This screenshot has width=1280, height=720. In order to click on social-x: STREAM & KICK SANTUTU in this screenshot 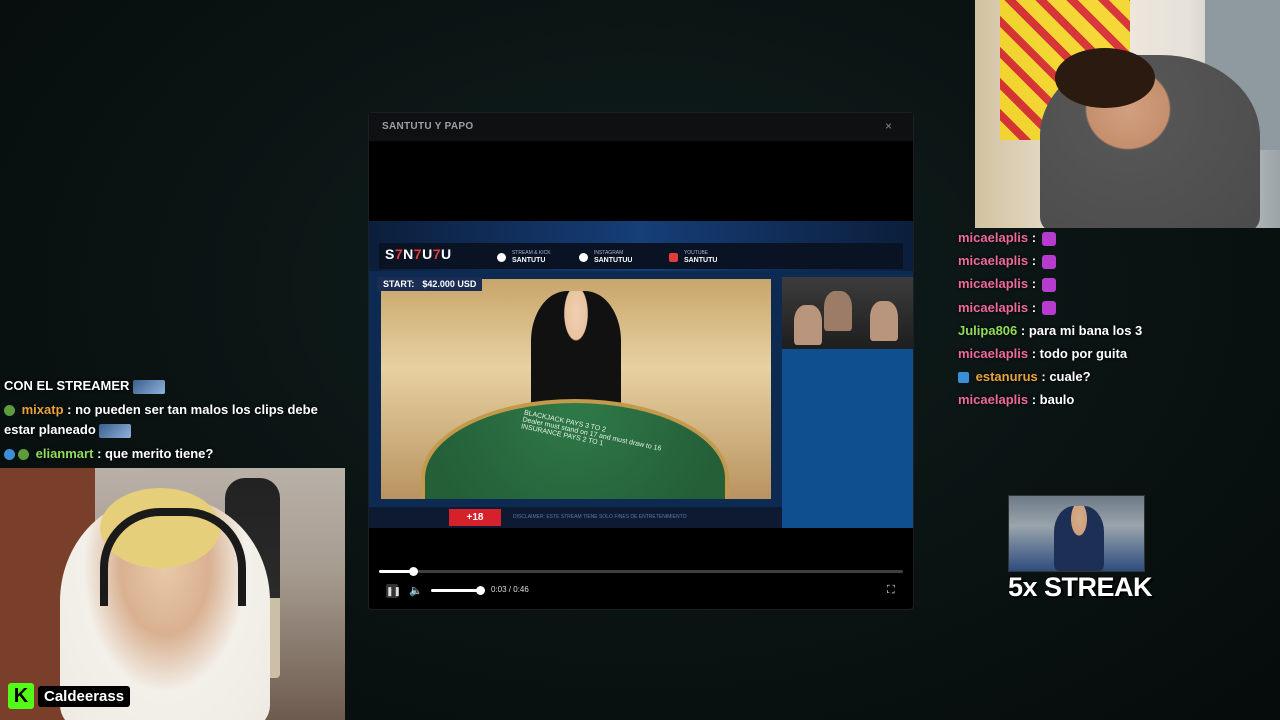, I will do `click(524, 257)`.